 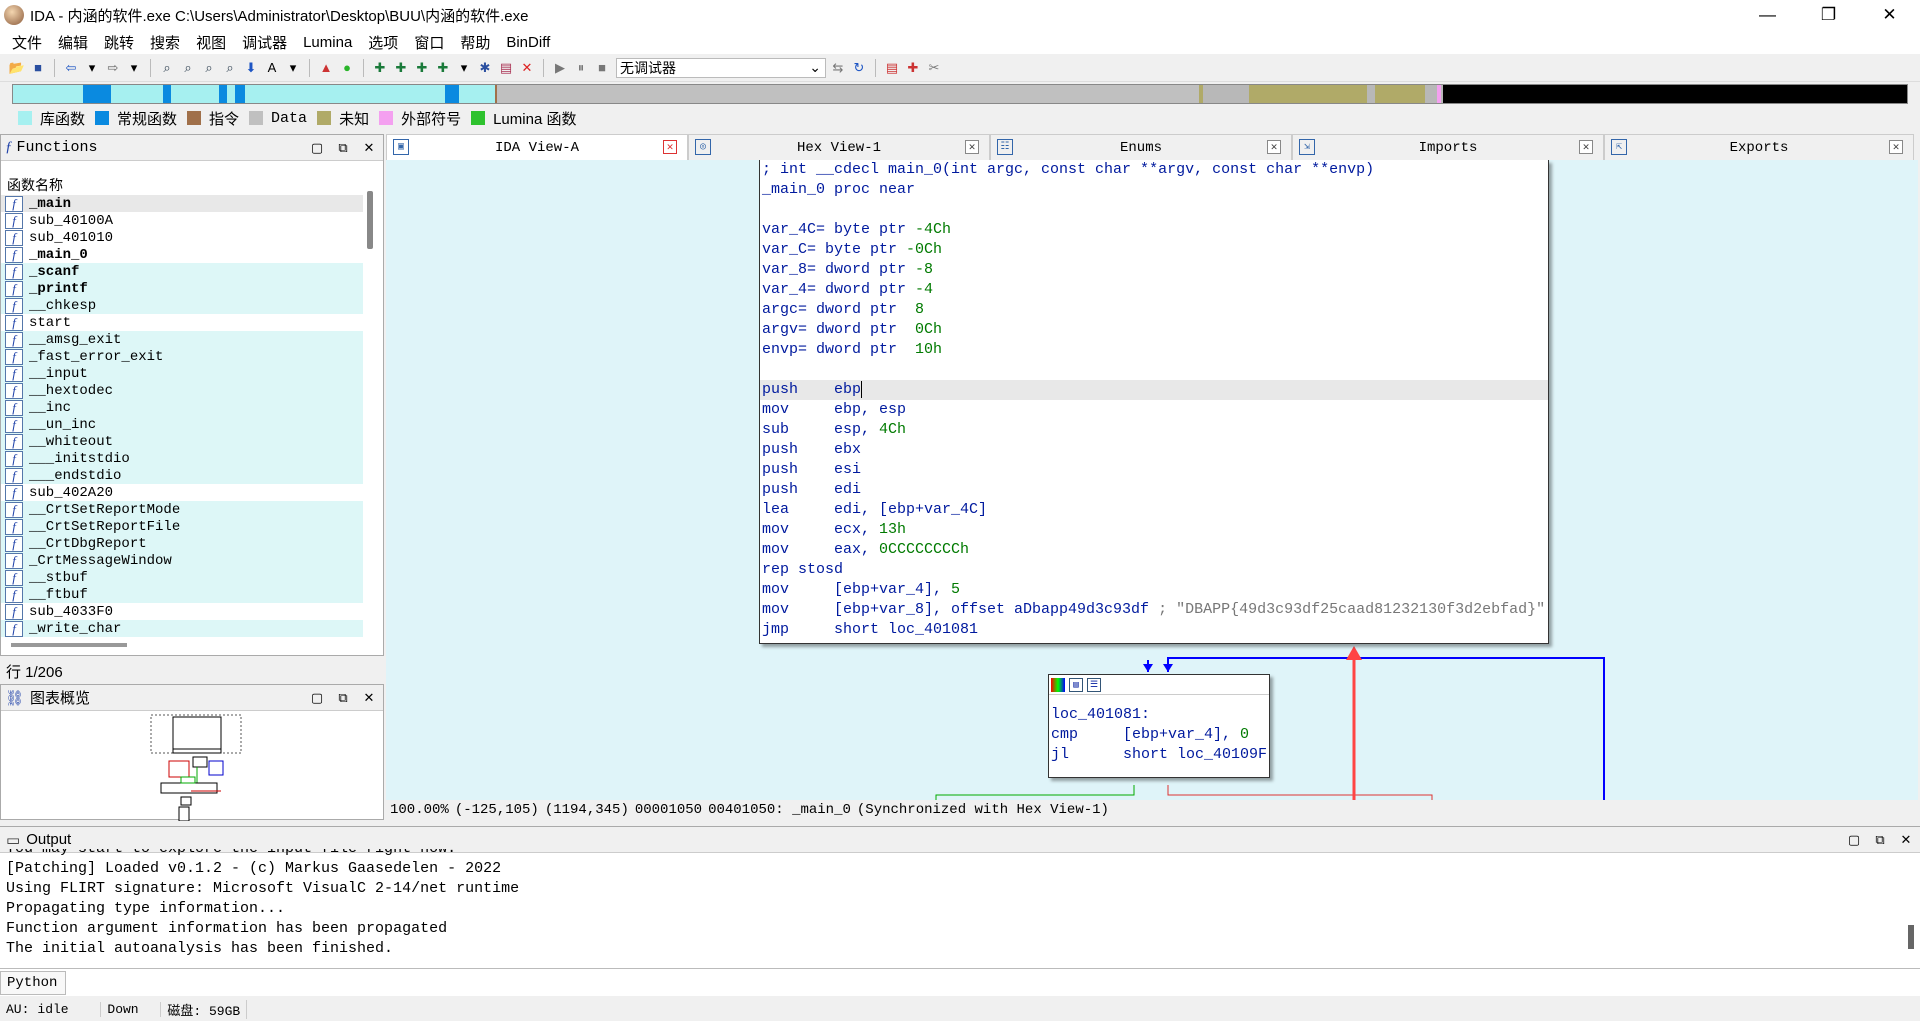 What do you see at coordinates (327, 42) in the screenshot?
I see `menu-lumina: Lumina` at bounding box center [327, 42].